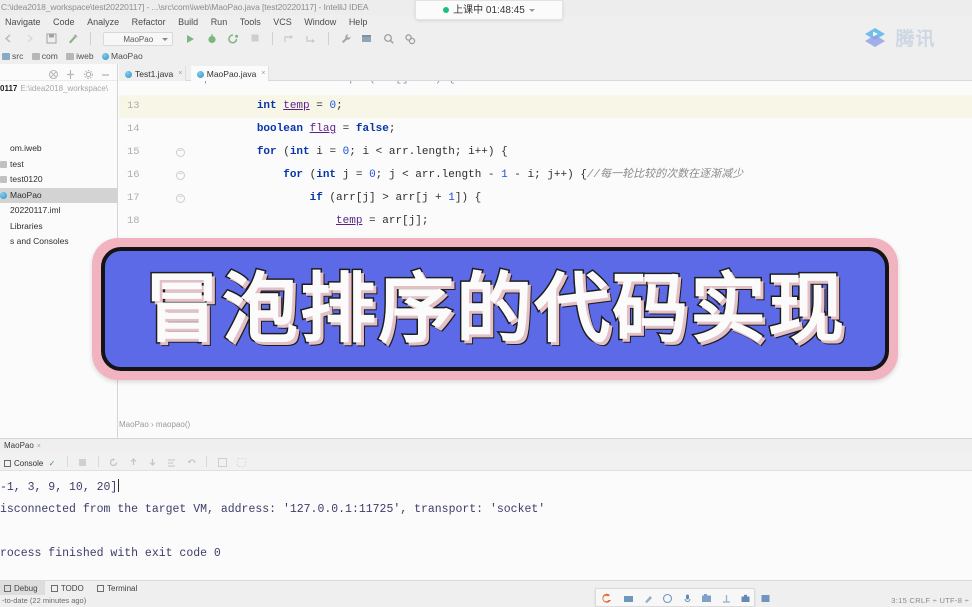 This screenshot has width=972, height=607. I want to click on run-icon, so click(190, 39).